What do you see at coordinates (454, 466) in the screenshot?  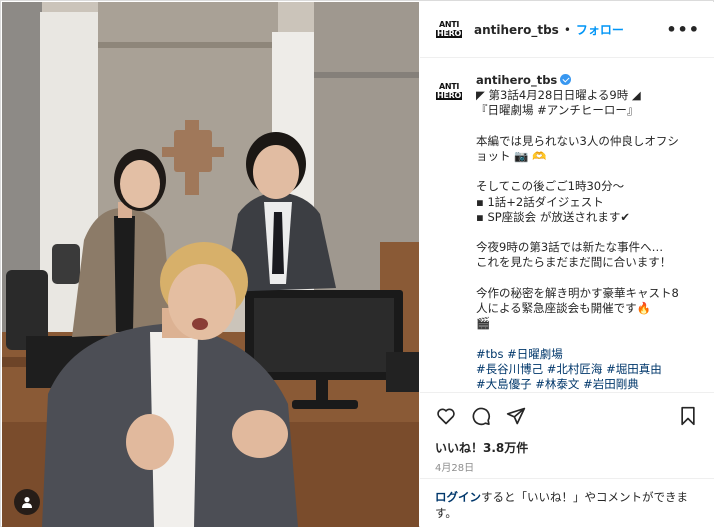 I see `post-date: 4月28日` at bounding box center [454, 466].